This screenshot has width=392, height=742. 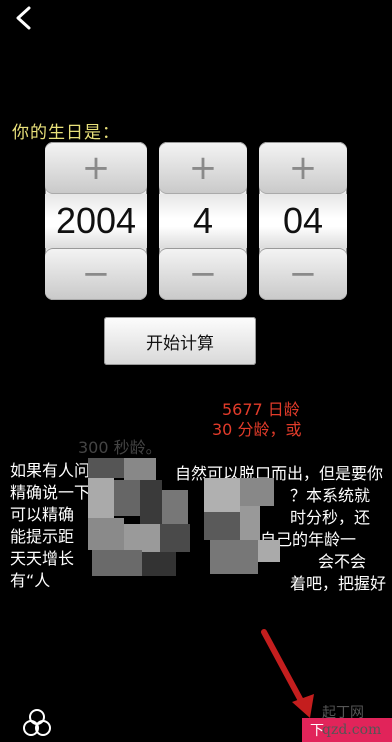 I want to click on month-value: 4, so click(x=203, y=221).